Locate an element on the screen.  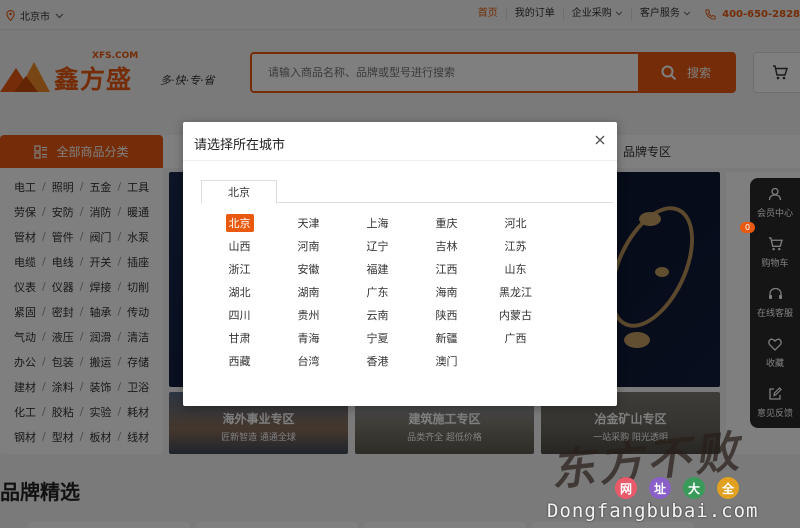
city-option-label: 云南 is located at coordinates (377, 315).